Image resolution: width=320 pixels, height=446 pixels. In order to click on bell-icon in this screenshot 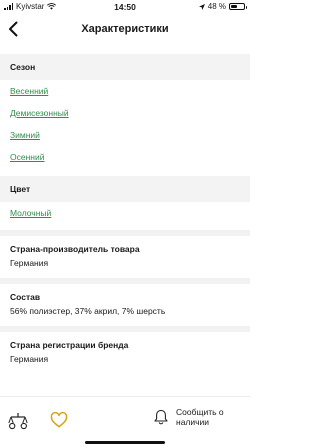, I will do `click(161, 417)`.